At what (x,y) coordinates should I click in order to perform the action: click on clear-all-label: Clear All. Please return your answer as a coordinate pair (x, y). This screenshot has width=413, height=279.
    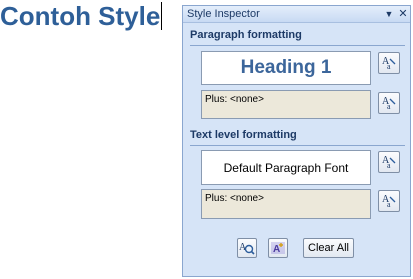
    Looking at the image, I should click on (328, 248).